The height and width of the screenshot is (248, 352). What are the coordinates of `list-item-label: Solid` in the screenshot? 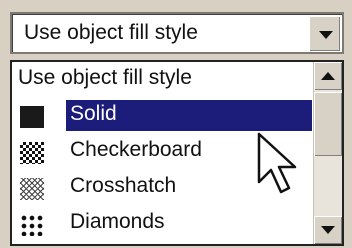 It's located at (93, 113).